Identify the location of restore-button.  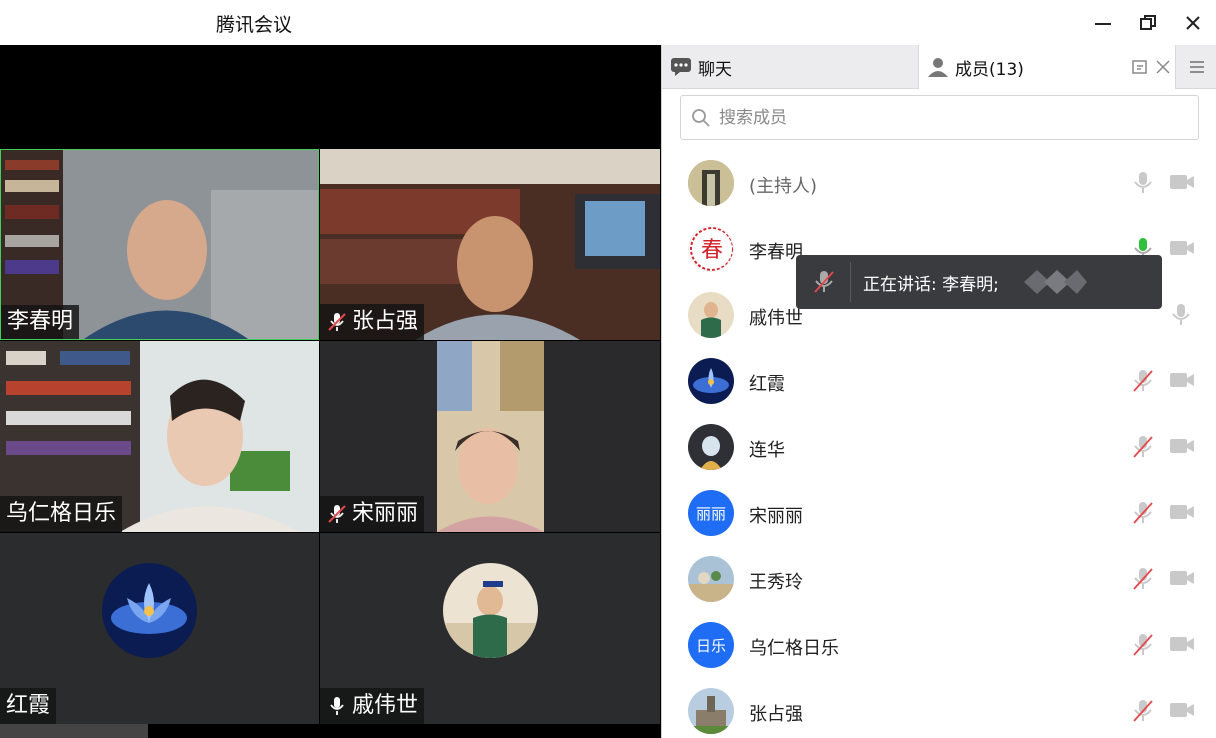
(1148, 23).